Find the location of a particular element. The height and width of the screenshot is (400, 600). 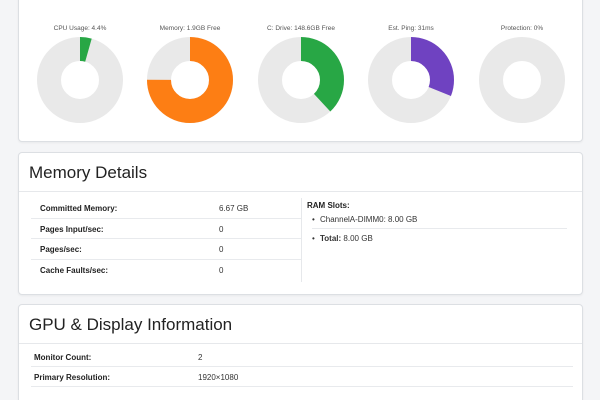

table-row: Committed Memory: 6.67 GB is located at coordinates (166, 208).